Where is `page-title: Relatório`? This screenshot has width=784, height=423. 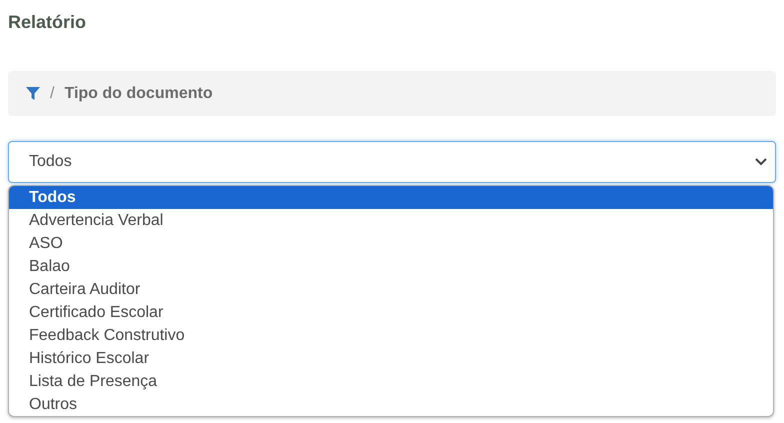
page-title: Relatório is located at coordinates (48, 22).